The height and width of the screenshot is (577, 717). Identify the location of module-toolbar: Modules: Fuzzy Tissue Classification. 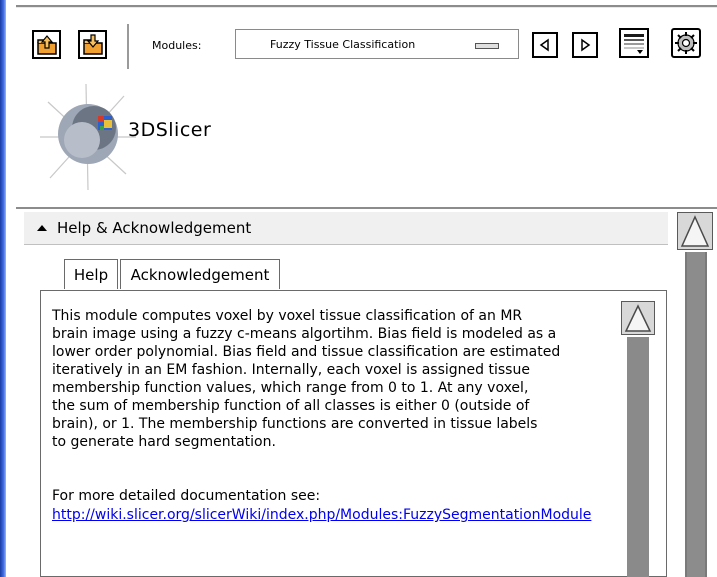
(366, 48).